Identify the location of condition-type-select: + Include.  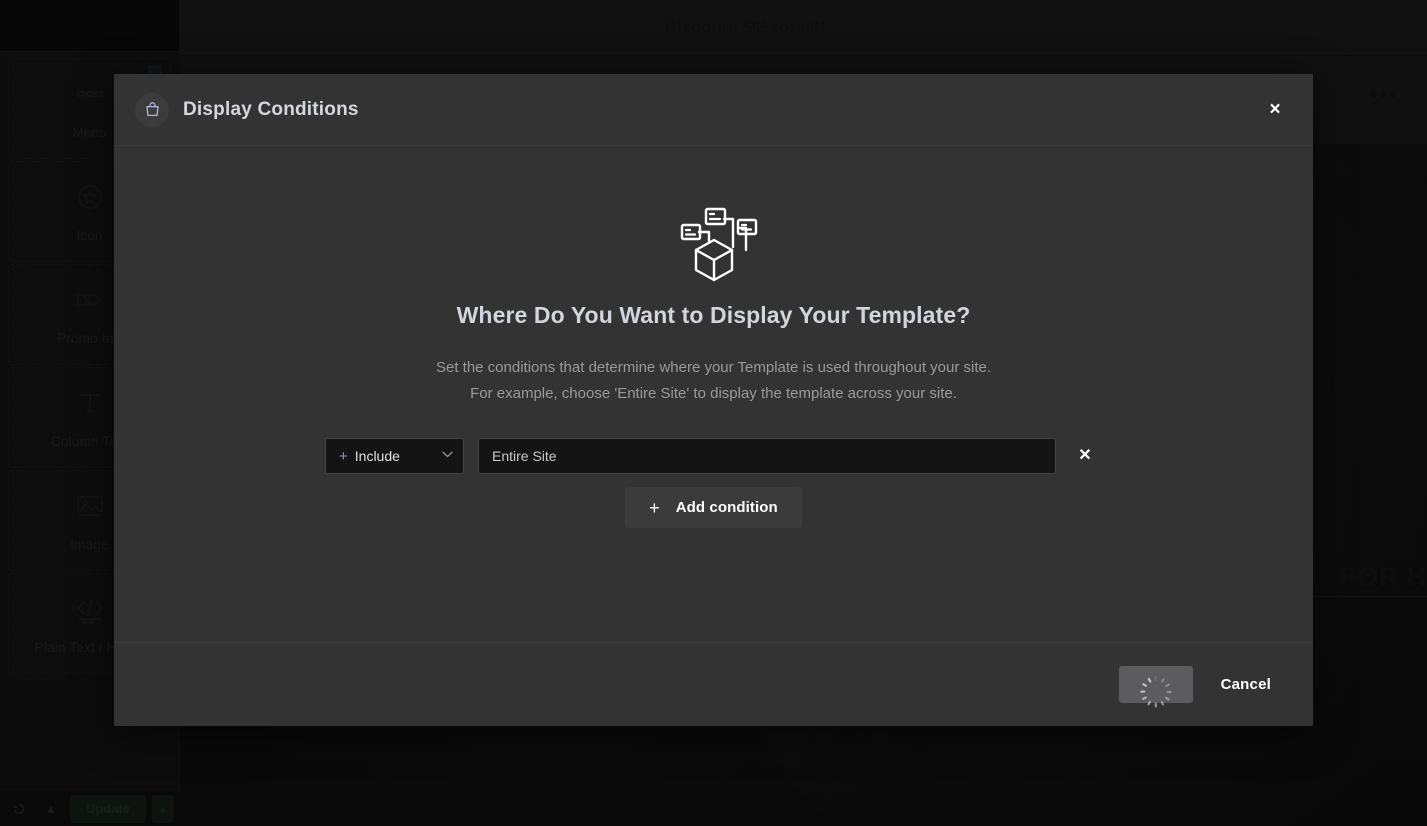
(394, 456).